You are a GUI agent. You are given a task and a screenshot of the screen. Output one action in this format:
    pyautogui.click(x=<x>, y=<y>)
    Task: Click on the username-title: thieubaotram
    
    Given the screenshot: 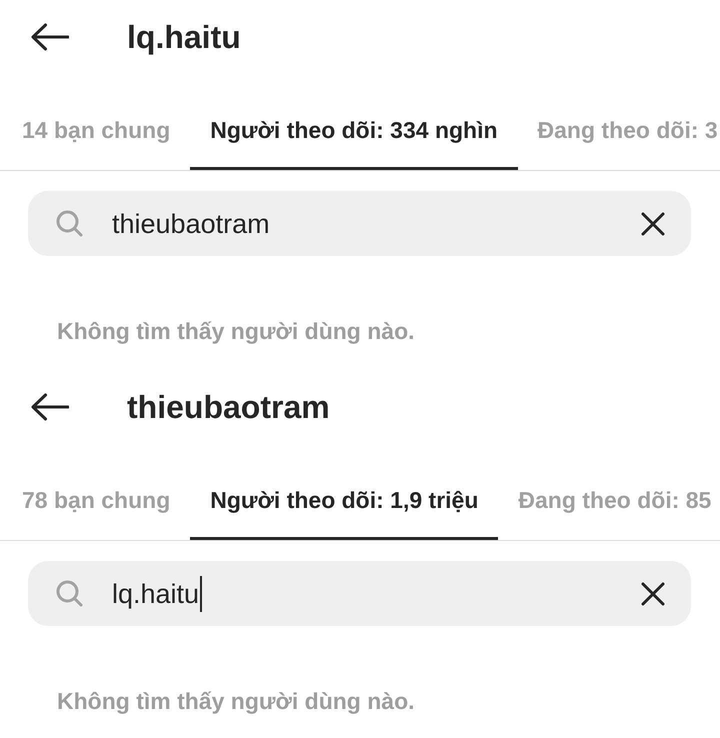 What is the action you would take?
    pyautogui.click(x=228, y=407)
    